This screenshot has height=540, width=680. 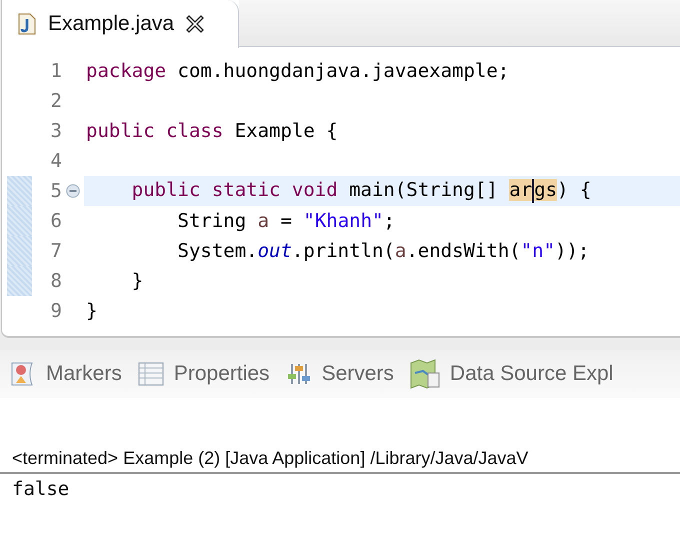 What do you see at coordinates (285, 221) in the screenshot?
I see `code-line: String a = "Khanh";` at bounding box center [285, 221].